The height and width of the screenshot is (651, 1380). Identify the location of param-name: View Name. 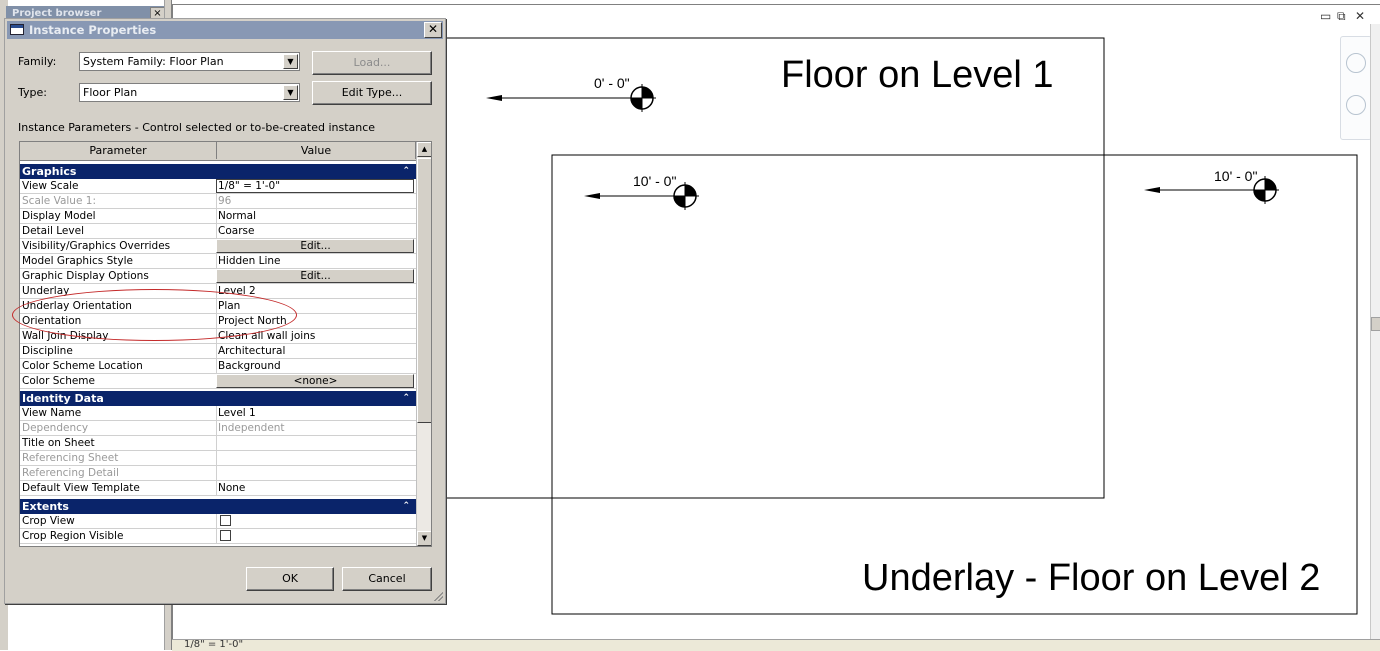
(52, 413).